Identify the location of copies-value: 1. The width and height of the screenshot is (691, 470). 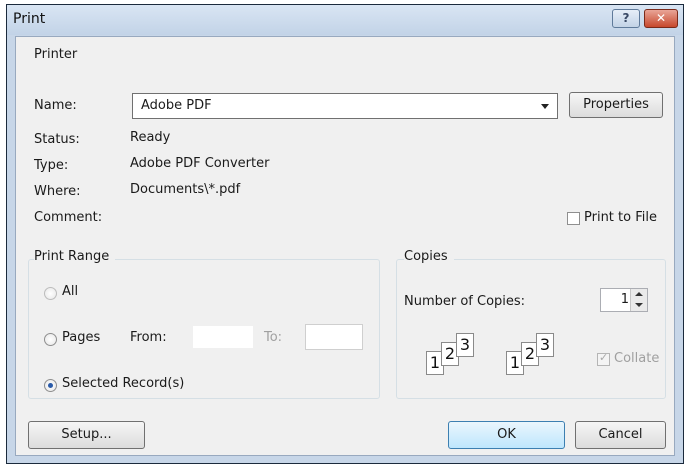
(624, 299).